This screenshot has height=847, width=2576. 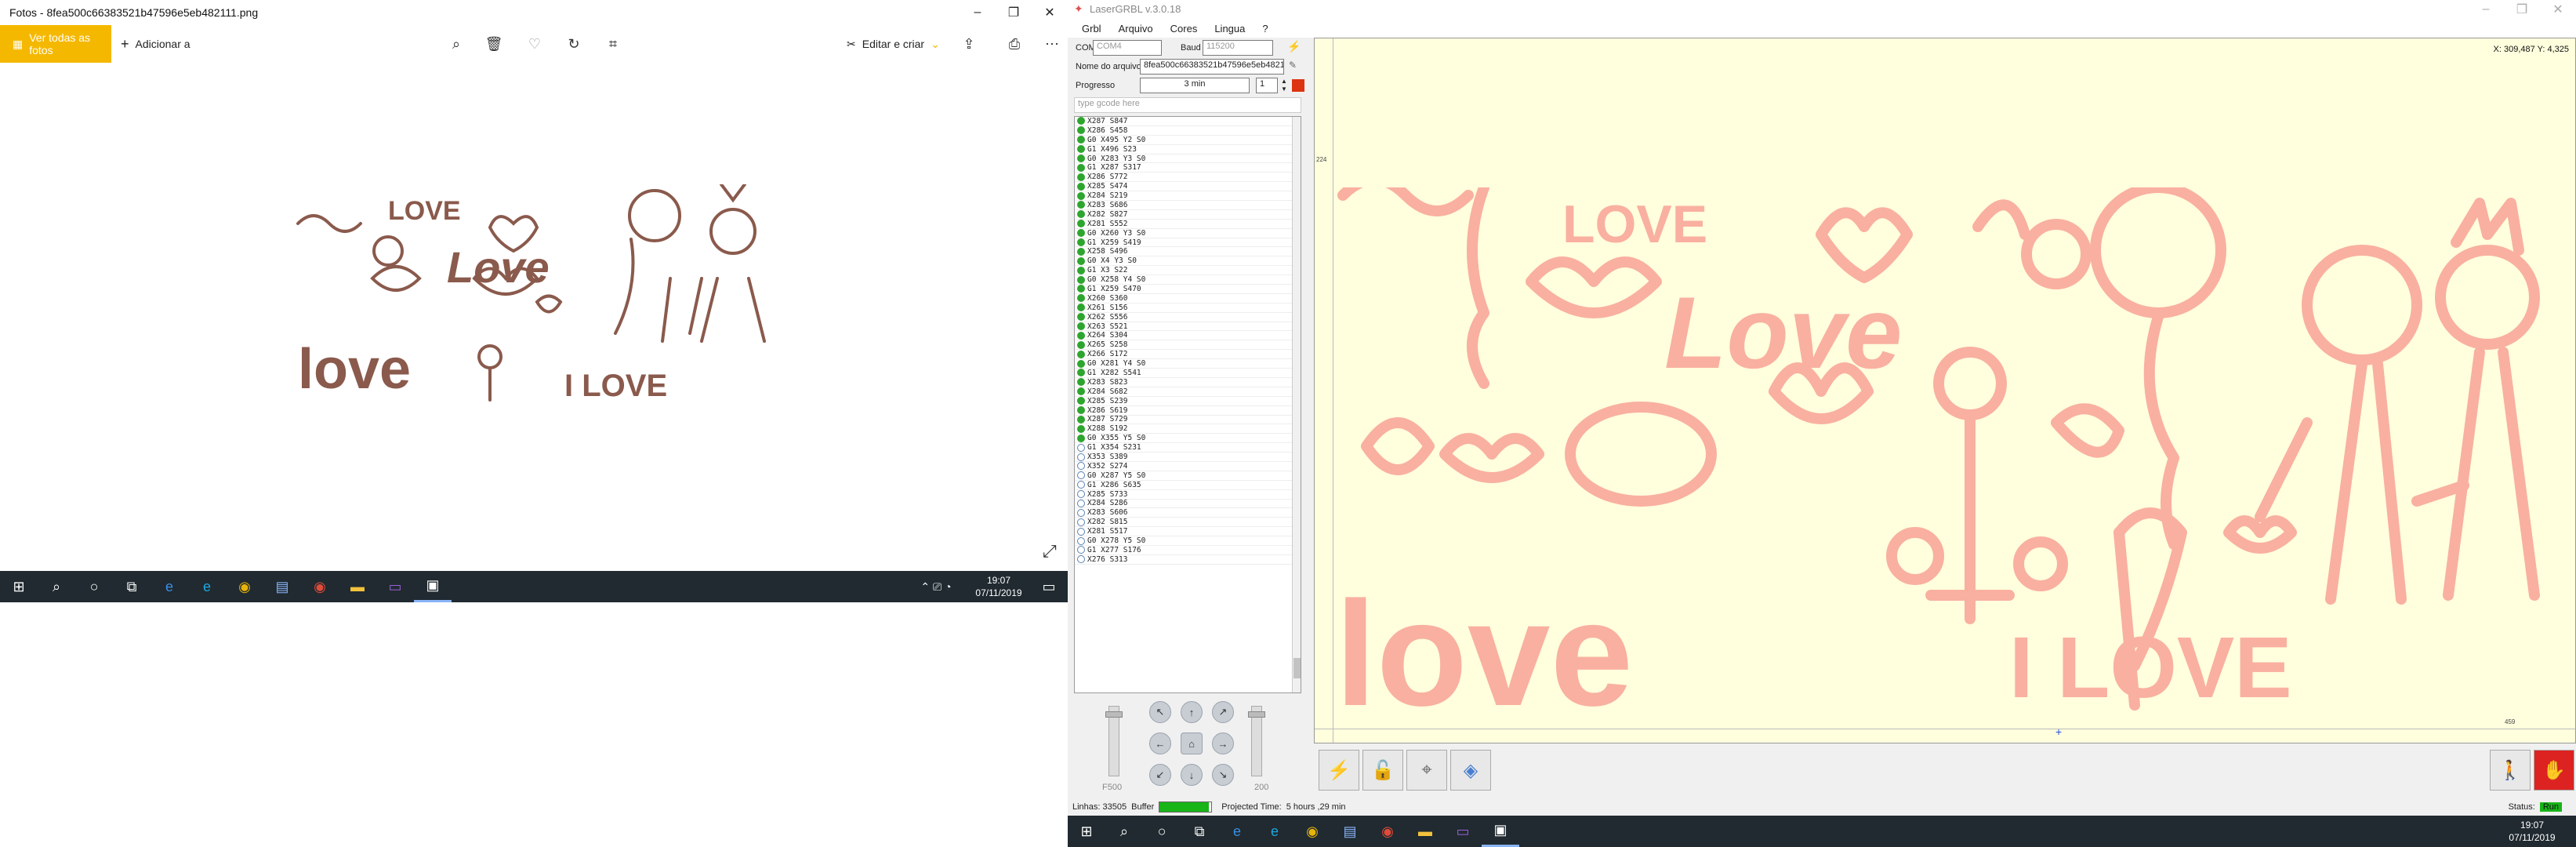 What do you see at coordinates (1274, 831) in the screenshot?
I see `ie-icon: e` at bounding box center [1274, 831].